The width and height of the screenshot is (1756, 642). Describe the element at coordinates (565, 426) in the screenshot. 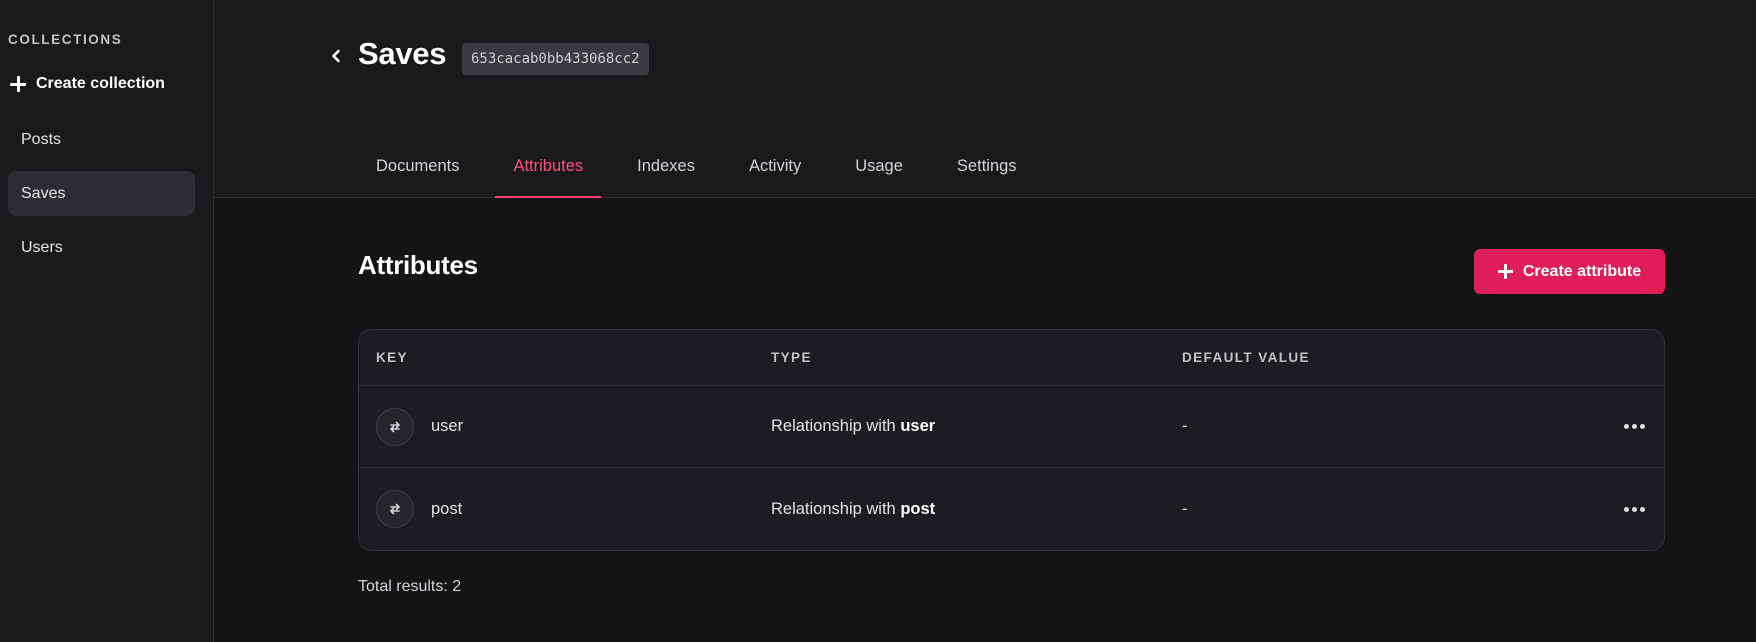

I see `key-cell: user` at that location.